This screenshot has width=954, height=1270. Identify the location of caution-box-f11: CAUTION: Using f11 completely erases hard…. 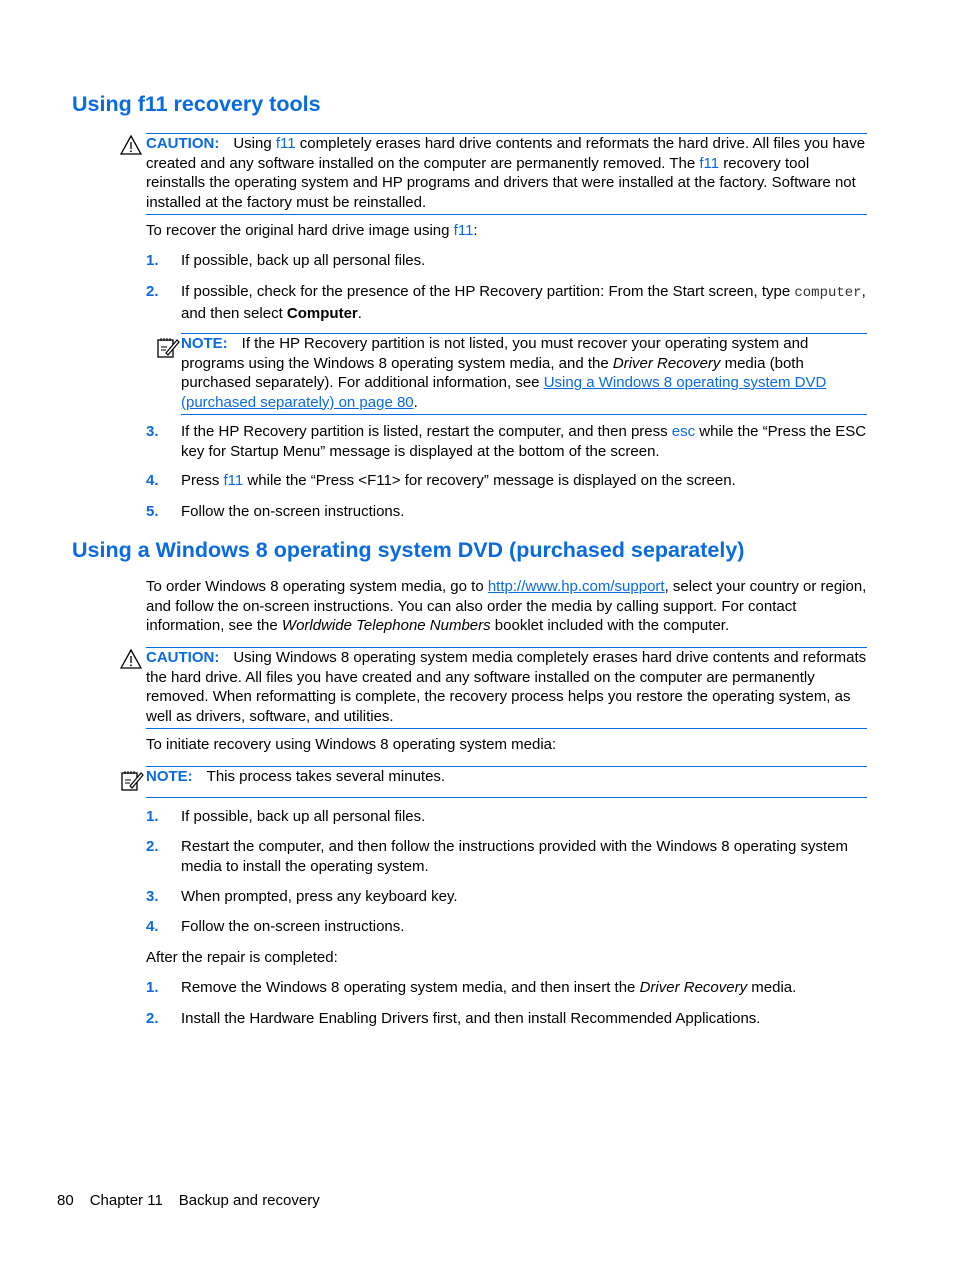
(506, 174).